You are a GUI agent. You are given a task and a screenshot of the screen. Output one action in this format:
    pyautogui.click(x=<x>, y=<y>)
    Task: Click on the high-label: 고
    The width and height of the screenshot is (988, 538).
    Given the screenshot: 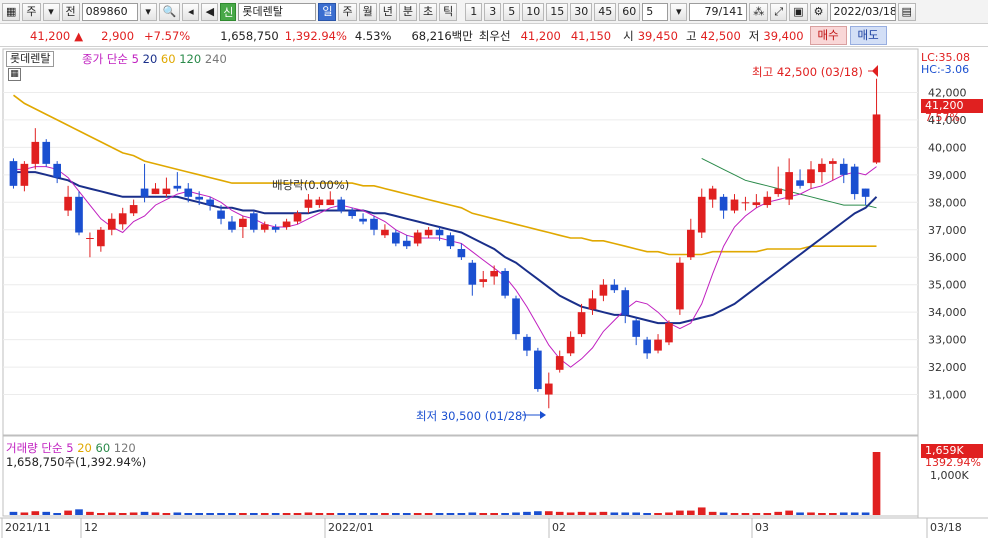 What is the action you would take?
    pyautogui.click(x=691, y=35)
    